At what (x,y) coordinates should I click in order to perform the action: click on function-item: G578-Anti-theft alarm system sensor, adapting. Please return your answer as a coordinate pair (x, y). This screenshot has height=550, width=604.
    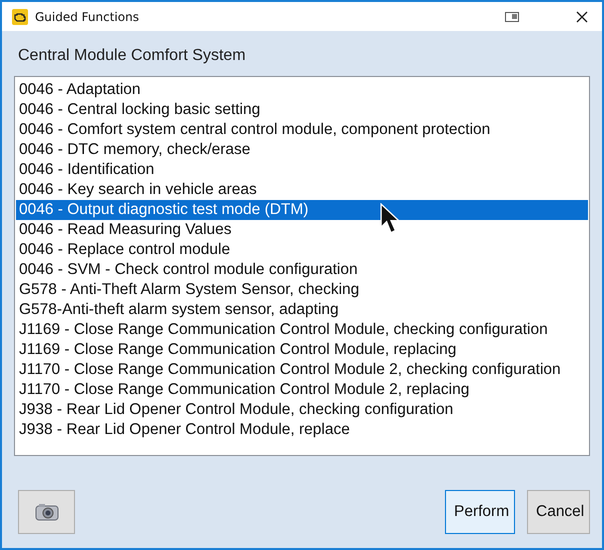
    Looking at the image, I should click on (302, 310).